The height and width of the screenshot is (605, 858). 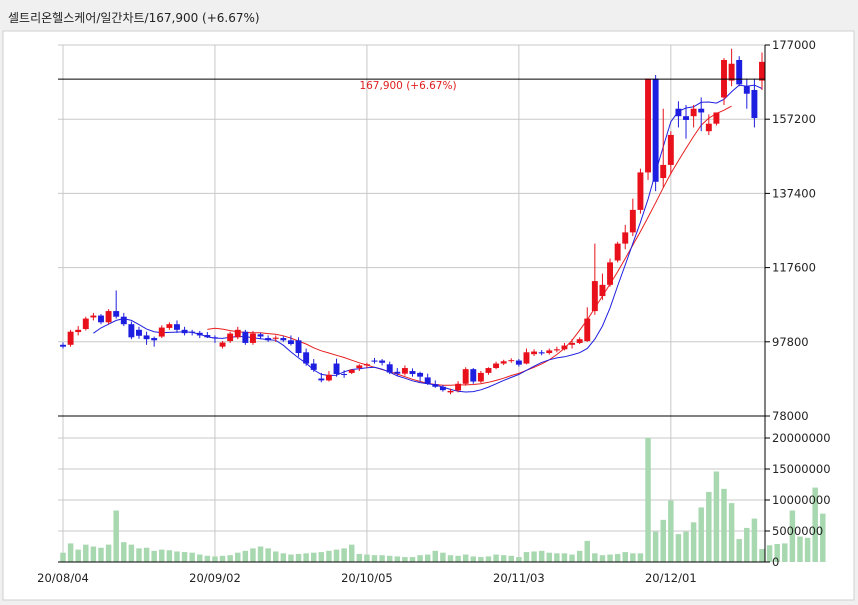 I want to click on volume-tick-label: 5000000, so click(x=797, y=531).